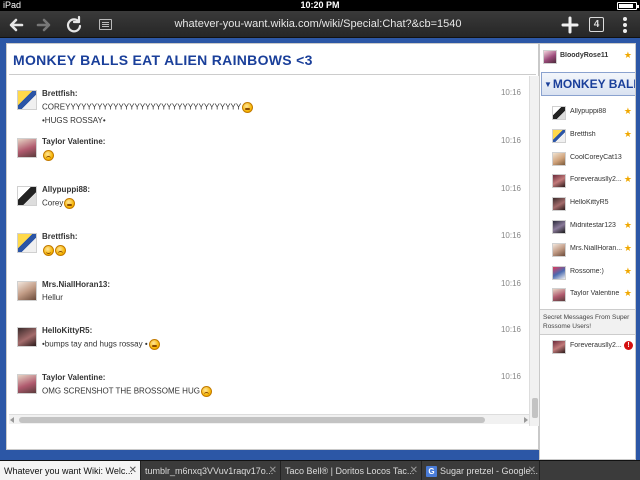  I want to click on user-list-item: HelloKittyR5, so click(587, 204).